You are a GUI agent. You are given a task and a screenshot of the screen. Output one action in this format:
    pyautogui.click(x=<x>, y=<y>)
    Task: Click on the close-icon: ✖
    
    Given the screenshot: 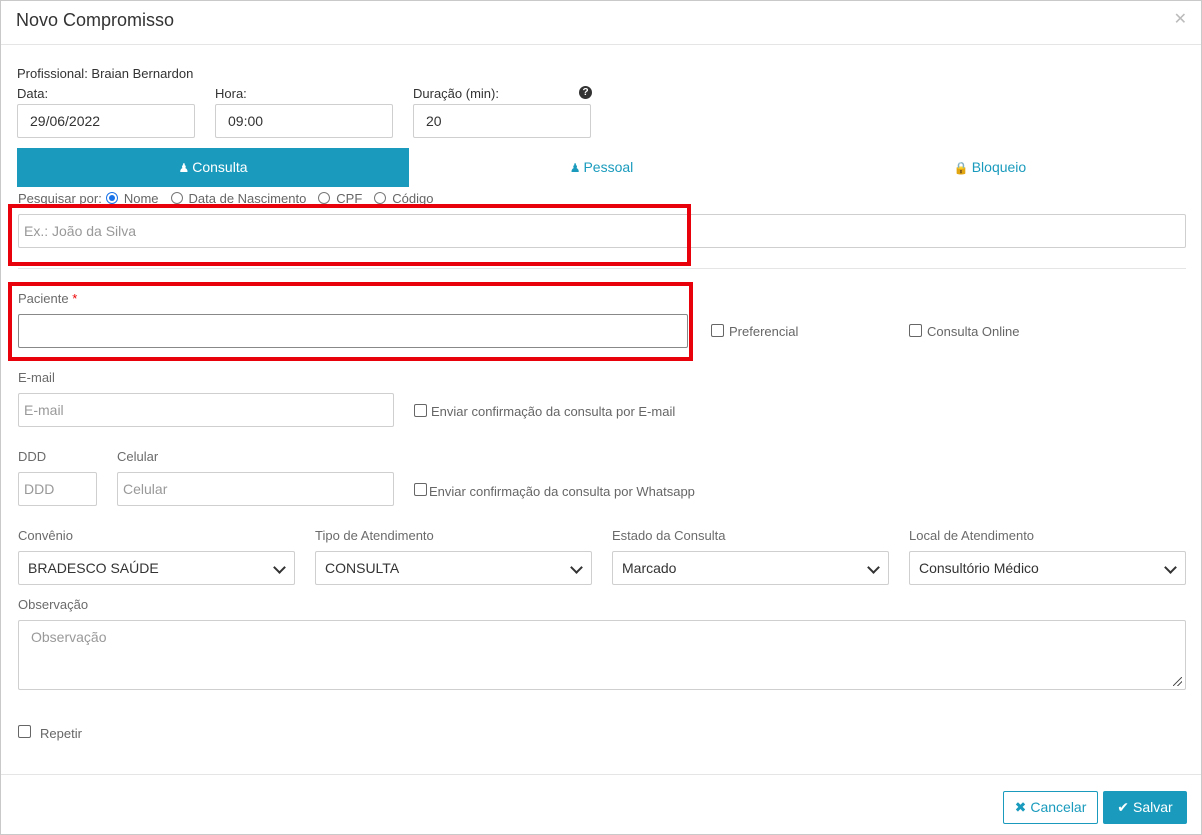 What is the action you would take?
    pyautogui.click(x=1020, y=807)
    